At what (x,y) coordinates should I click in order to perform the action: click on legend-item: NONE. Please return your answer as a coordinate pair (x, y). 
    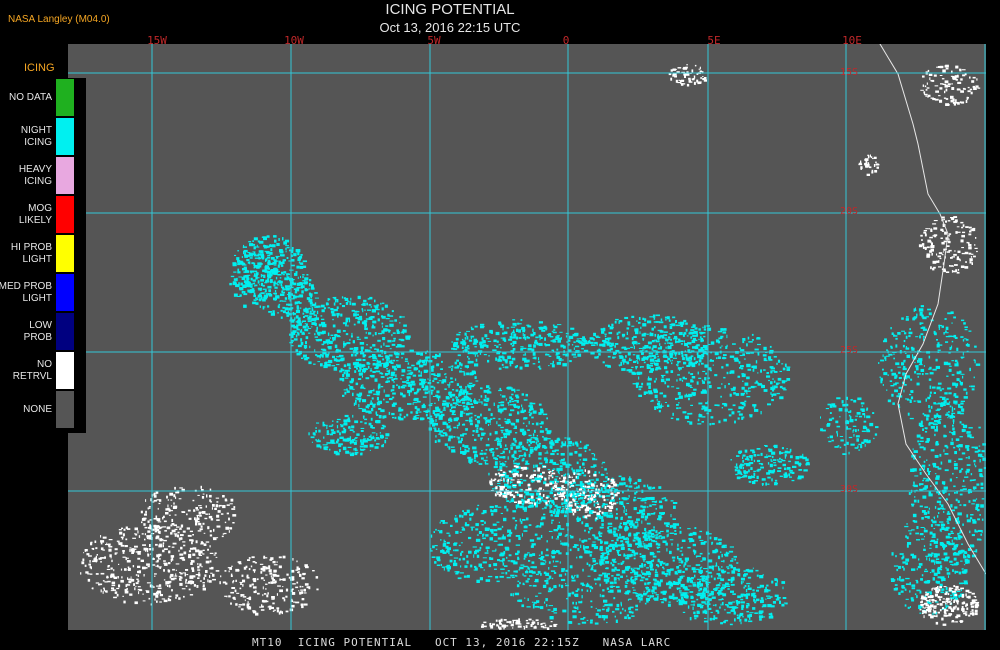
    Looking at the image, I should click on (43, 409).